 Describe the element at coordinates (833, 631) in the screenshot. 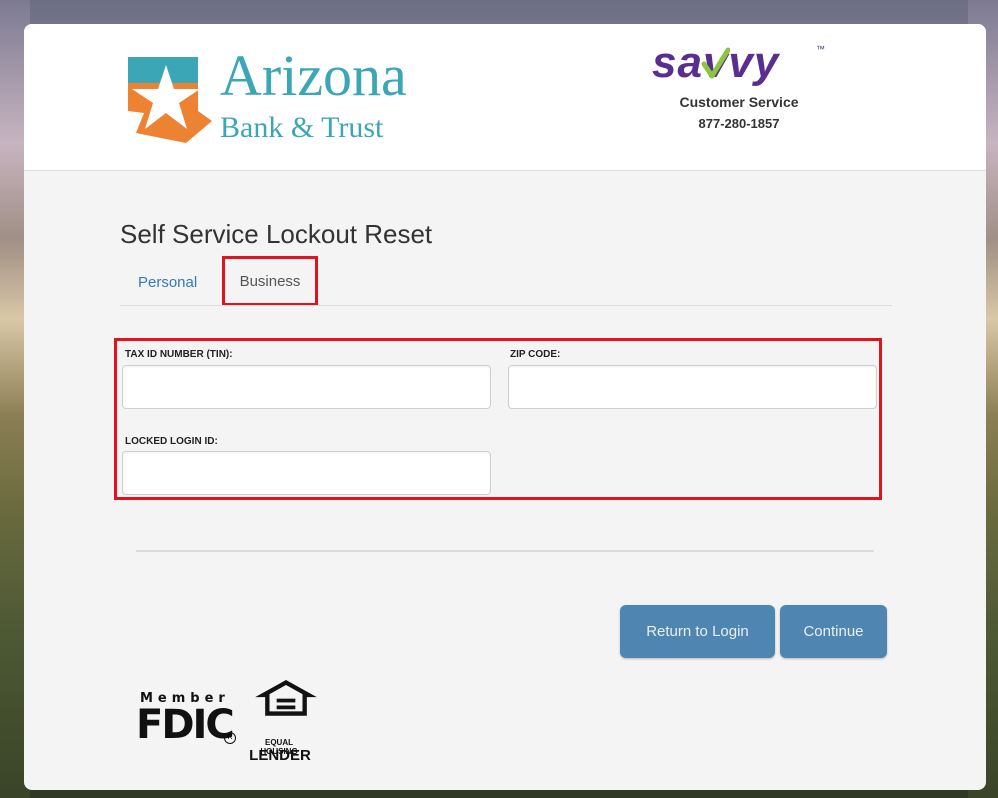

I see `continue-button: Continue` at that location.